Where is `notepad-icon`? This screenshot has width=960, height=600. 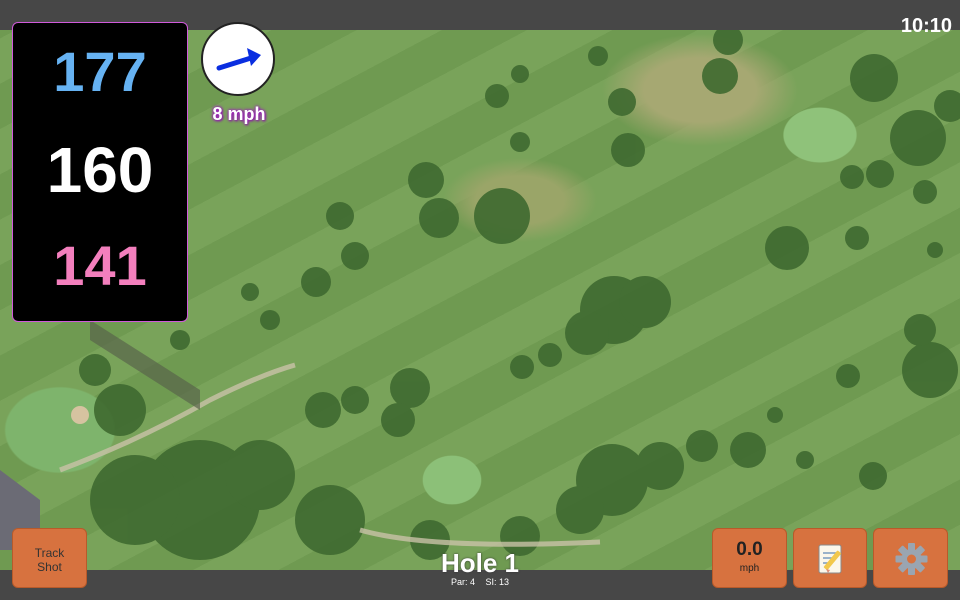
notepad-icon is located at coordinates (830, 559).